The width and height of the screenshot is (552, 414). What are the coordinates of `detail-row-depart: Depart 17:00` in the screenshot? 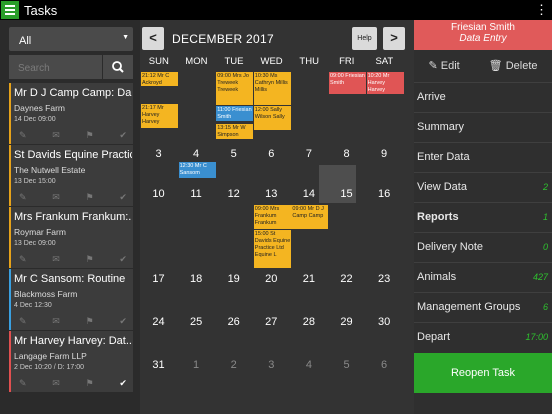 It's located at (483, 337).